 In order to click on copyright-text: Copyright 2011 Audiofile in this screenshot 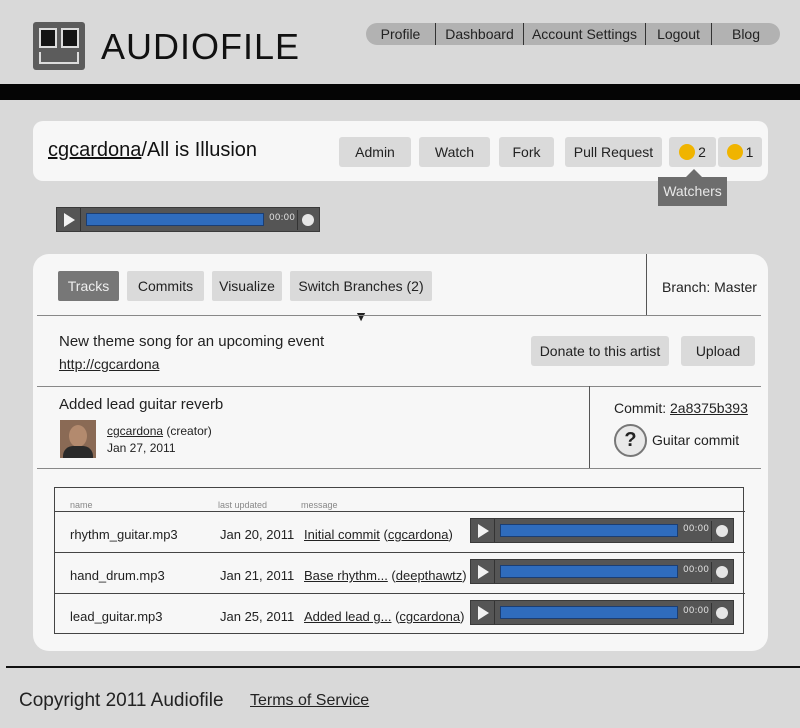, I will do `click(121, 700)`.